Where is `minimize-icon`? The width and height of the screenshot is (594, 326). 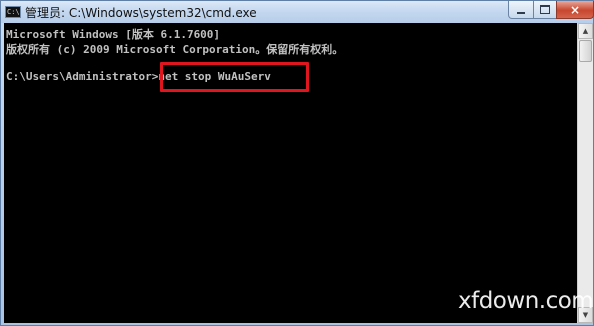 minimize-icon is located at coordinates (521, 12).